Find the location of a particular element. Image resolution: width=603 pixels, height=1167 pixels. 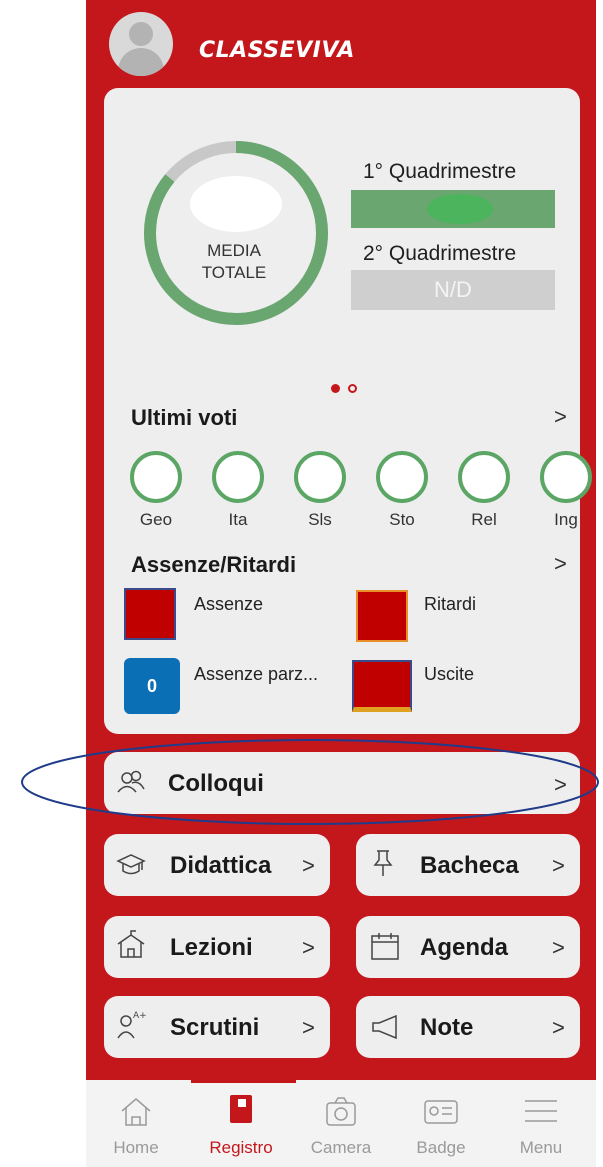

assenze-title: Assenze/Ritardi is located at coordinates (213, 565).